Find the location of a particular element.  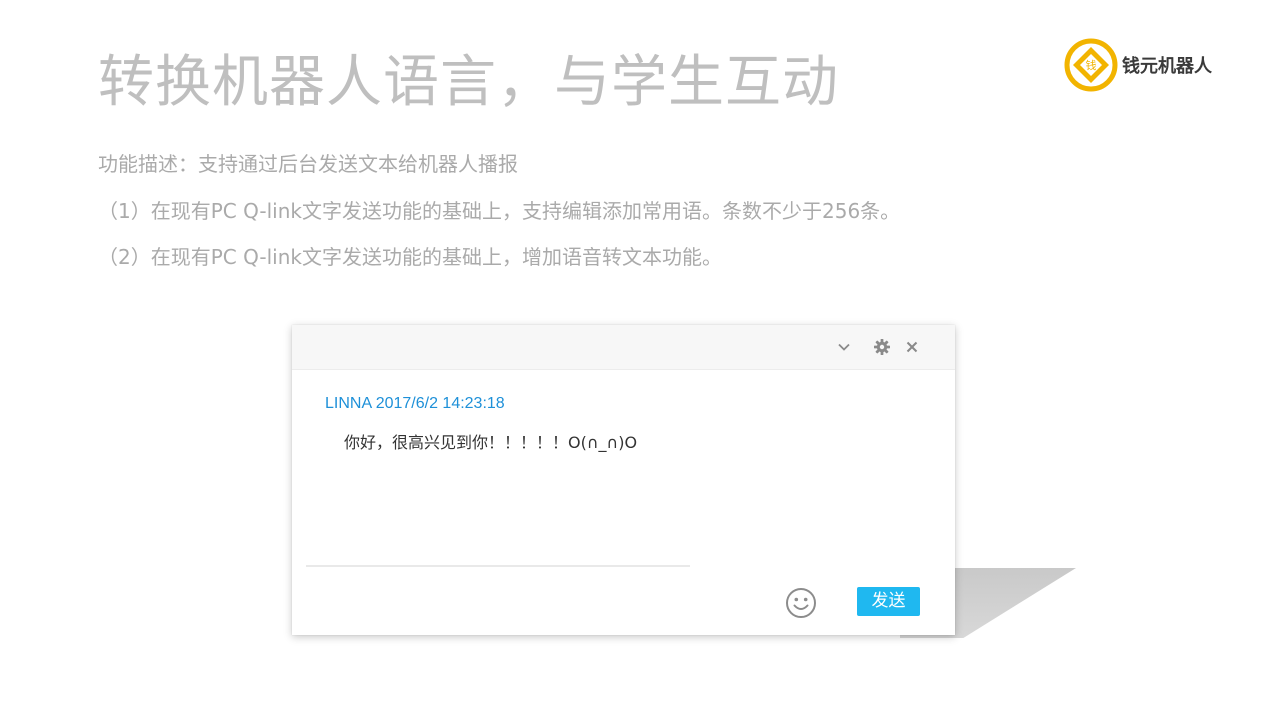

slide-title: 转换机器人语言，与学生互动 is located at coordinates (468, 82).